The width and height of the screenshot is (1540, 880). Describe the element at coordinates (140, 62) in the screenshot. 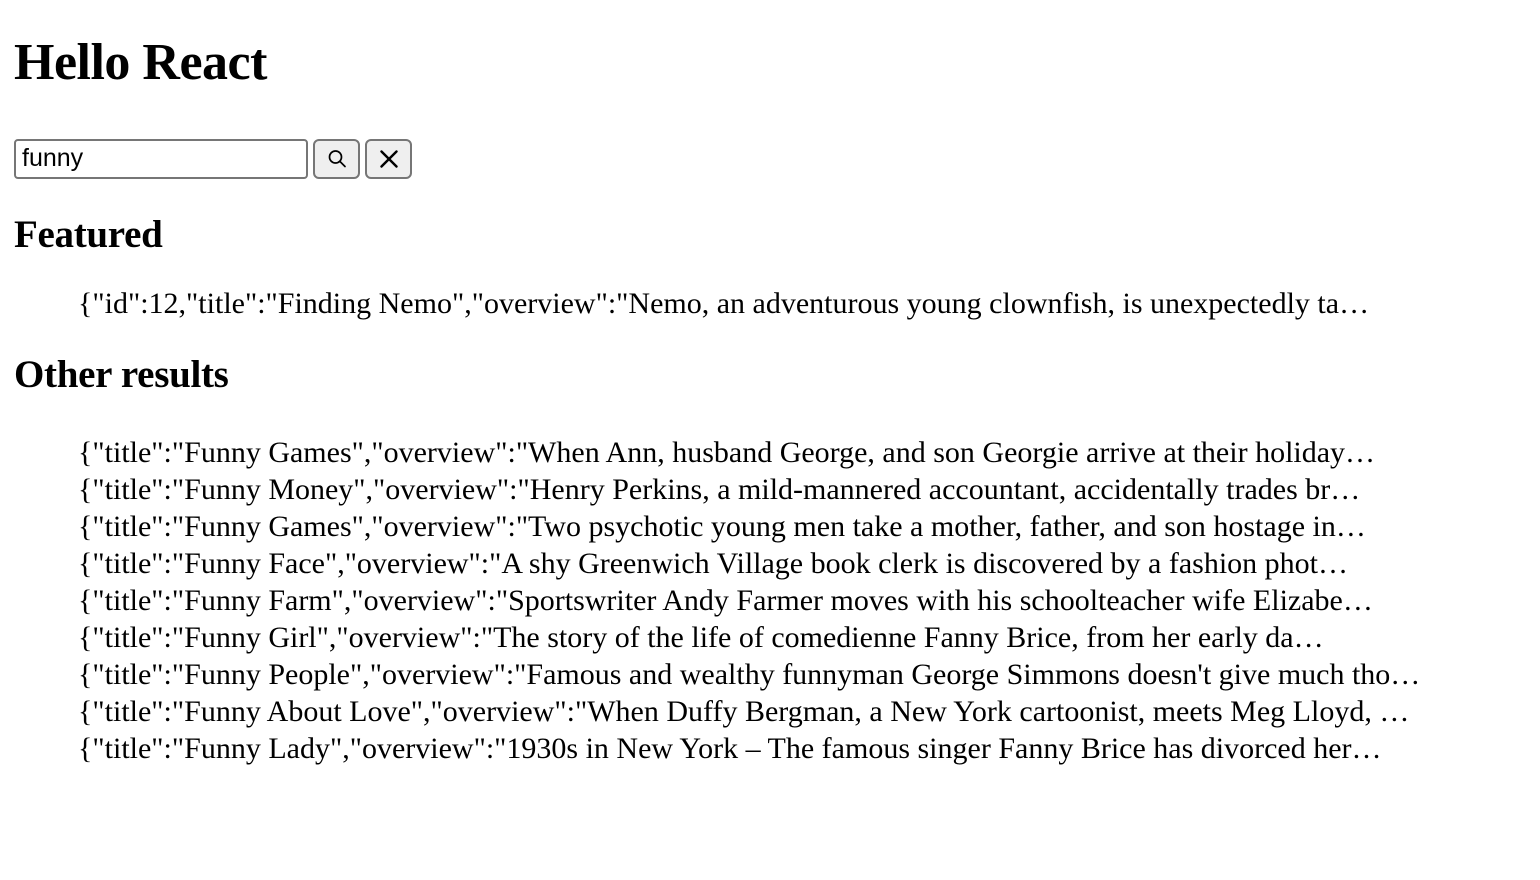

I see `page-title: Hello React` at that location.